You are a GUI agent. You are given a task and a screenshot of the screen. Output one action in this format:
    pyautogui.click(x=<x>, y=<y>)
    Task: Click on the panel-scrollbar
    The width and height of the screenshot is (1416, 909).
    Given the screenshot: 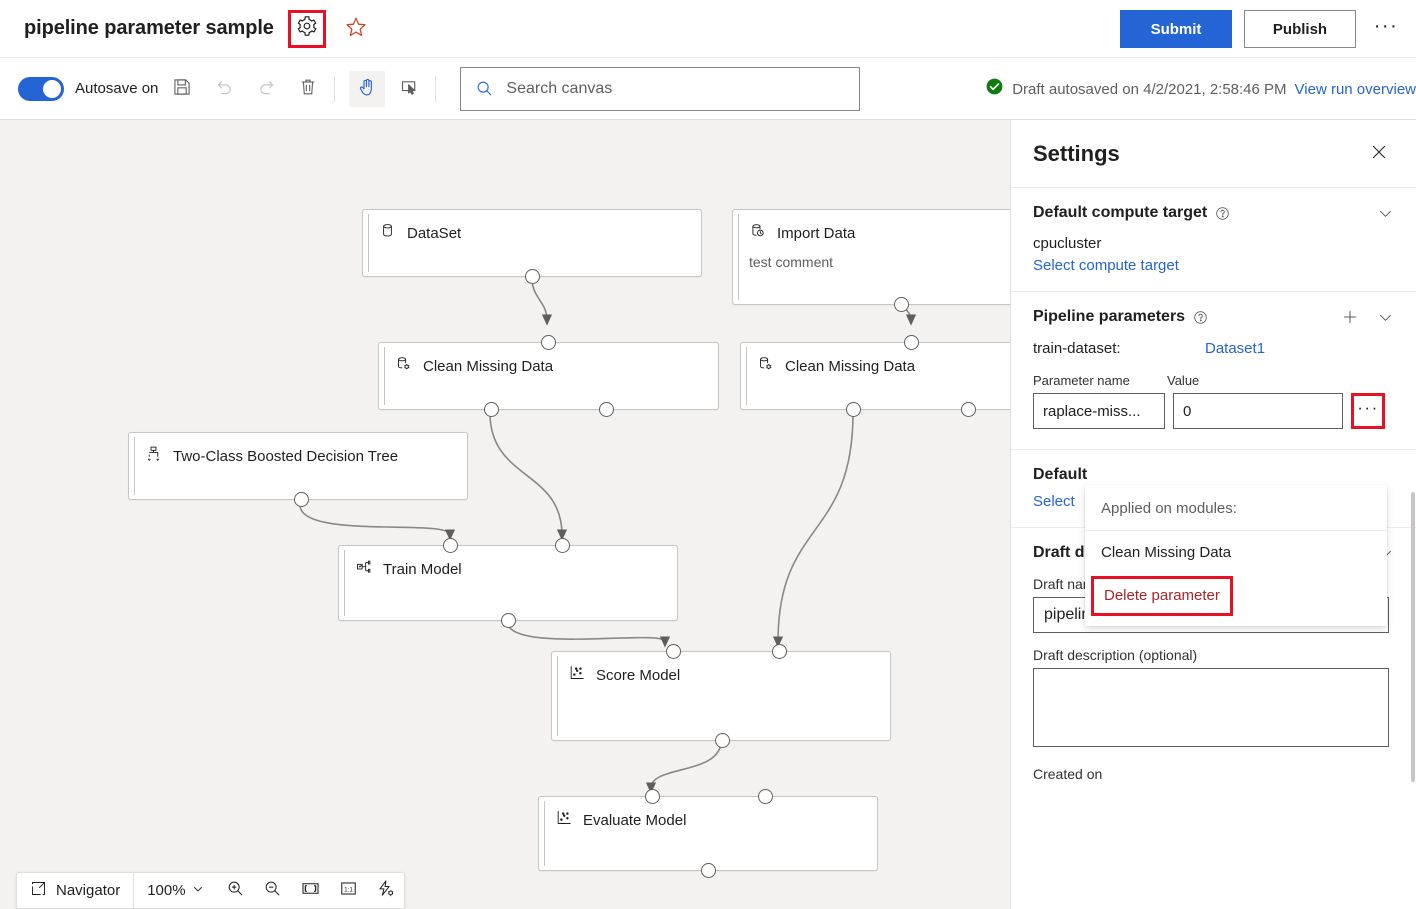 What is the action you would take?
    pyautogui.click(x=1413, y=637)
    